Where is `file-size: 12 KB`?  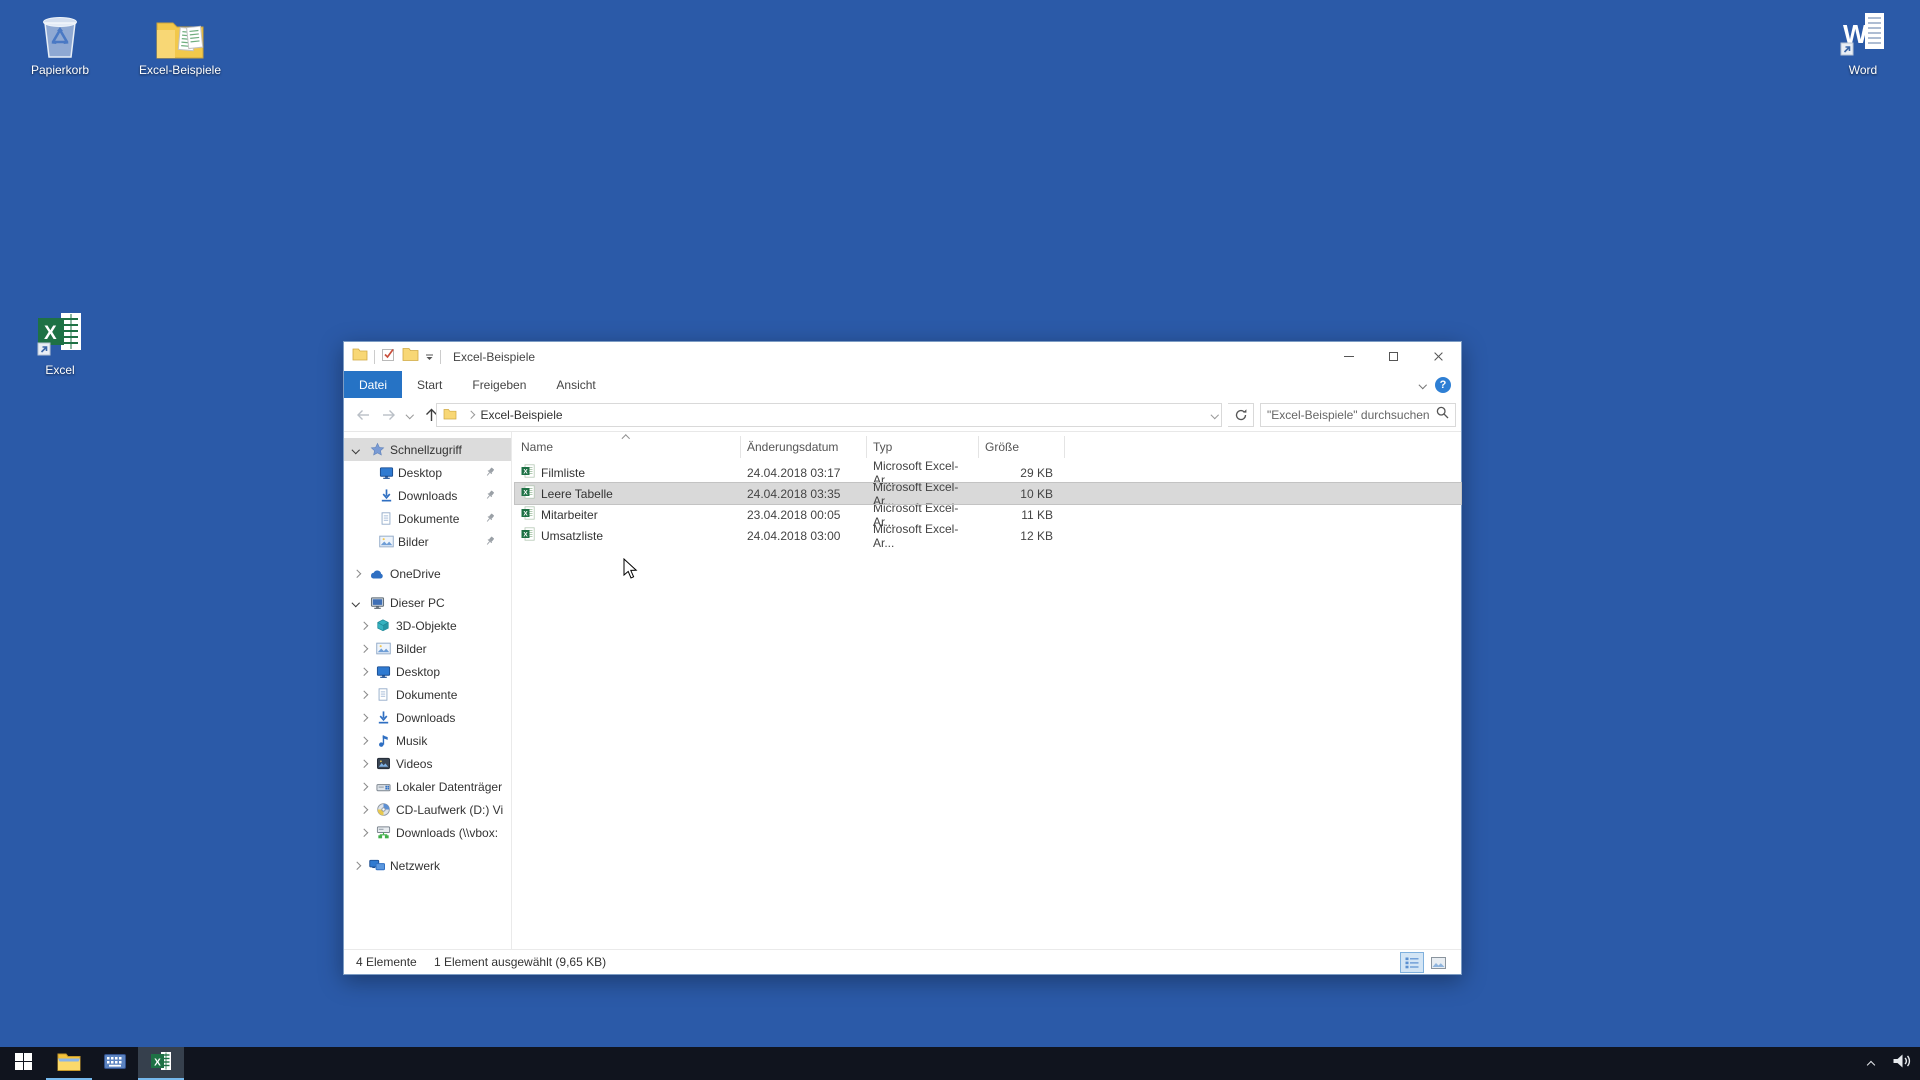
file-size: 12 KB is located at coordinates (1036, 535).